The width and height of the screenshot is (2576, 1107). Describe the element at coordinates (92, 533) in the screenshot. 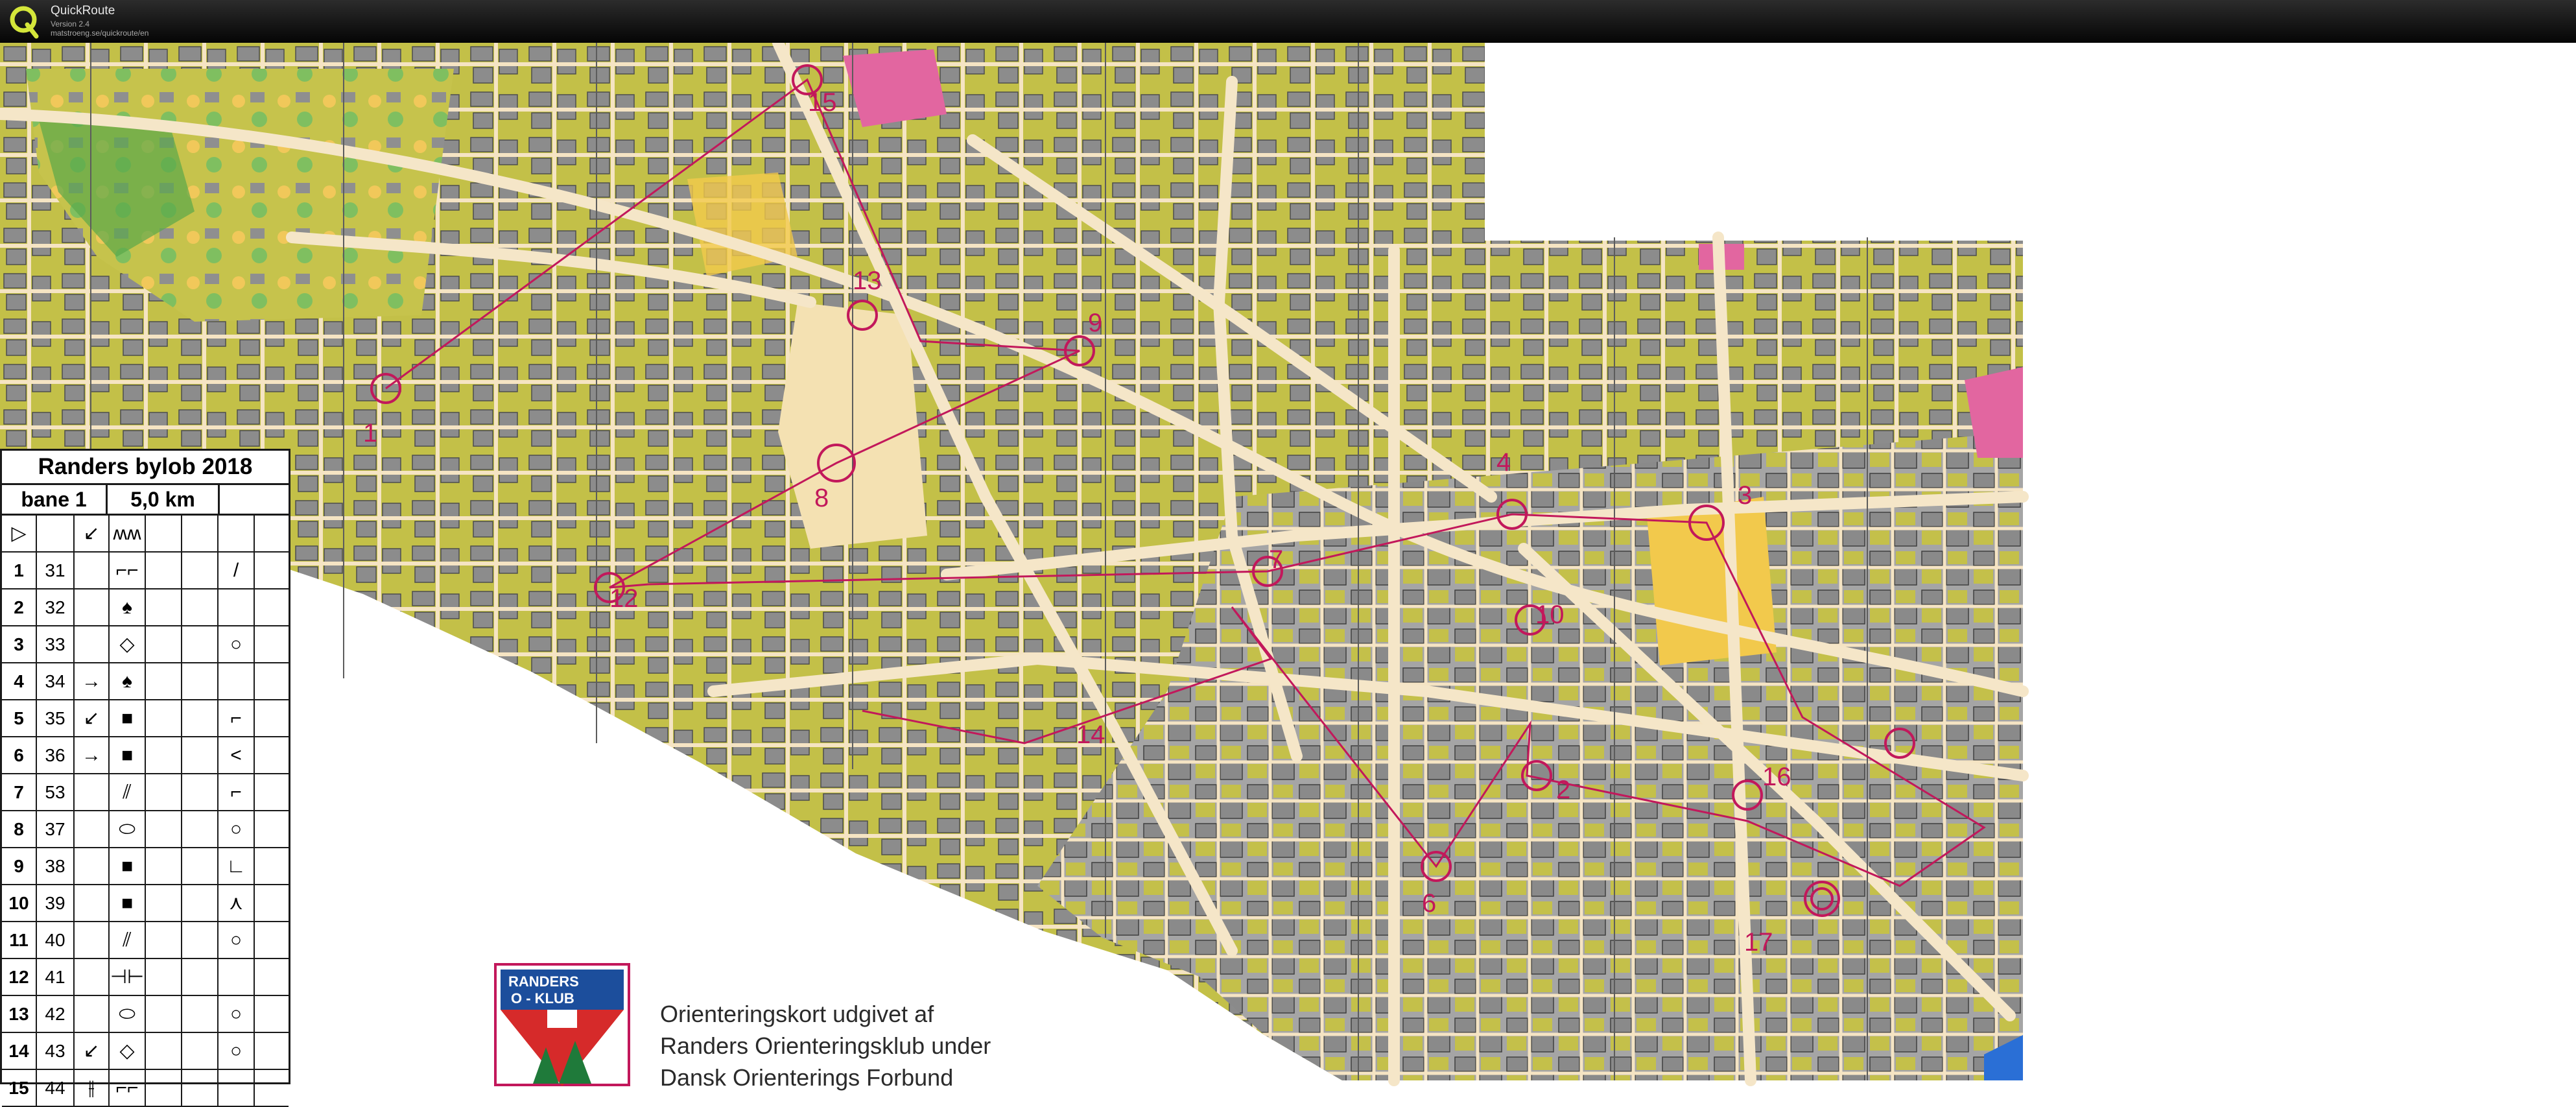

I see `direction-icon: ↙` at that location.